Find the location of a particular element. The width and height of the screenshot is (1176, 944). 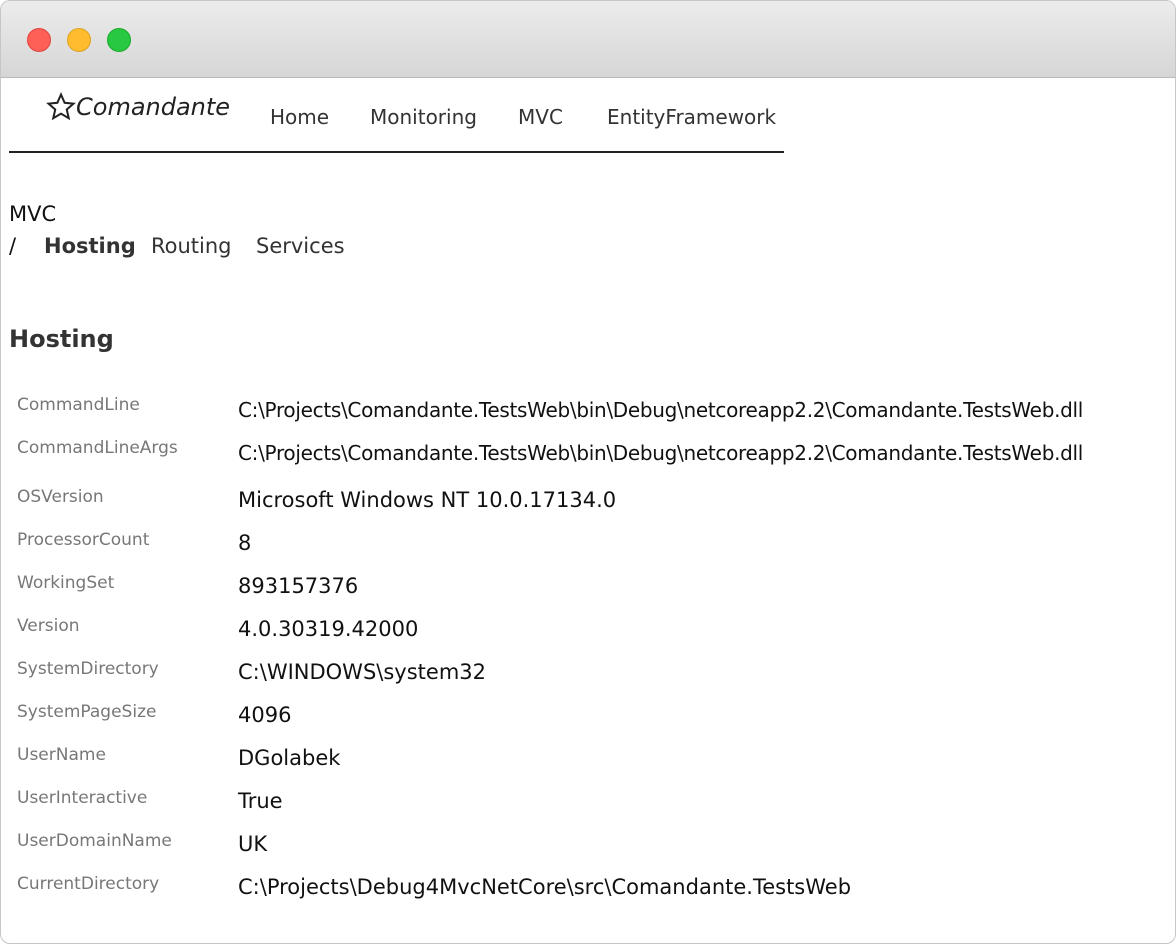

tab-hosting: Hosting is located at coordinates (90, 246).